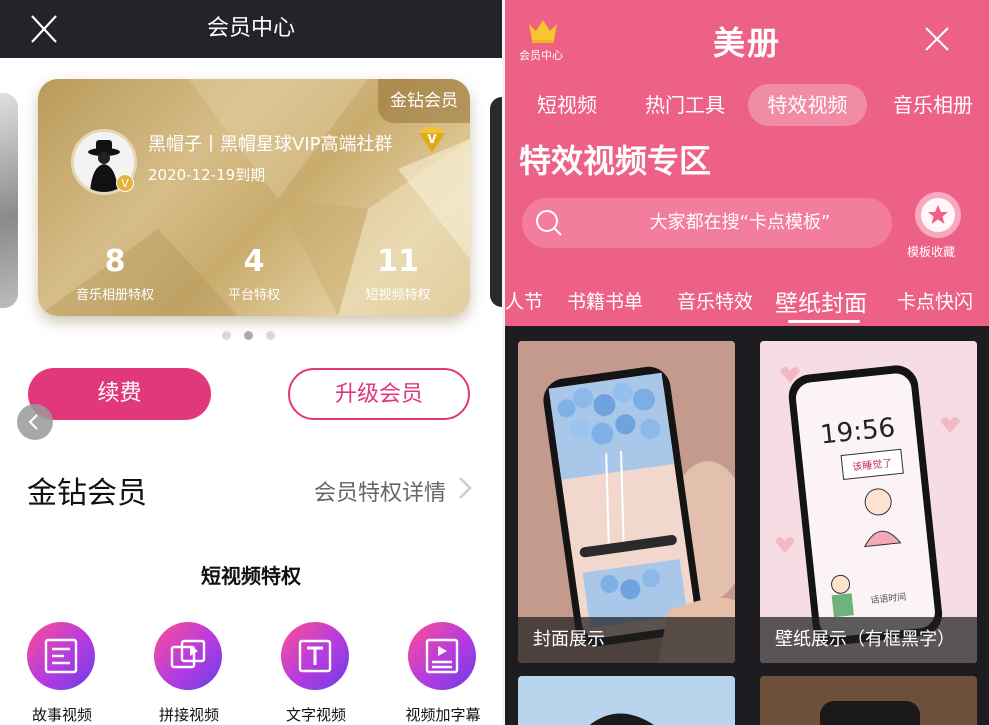 This screenshot has height=725, width=989. I want to click on feature-label: 视频加字幕, so click(443, 715).